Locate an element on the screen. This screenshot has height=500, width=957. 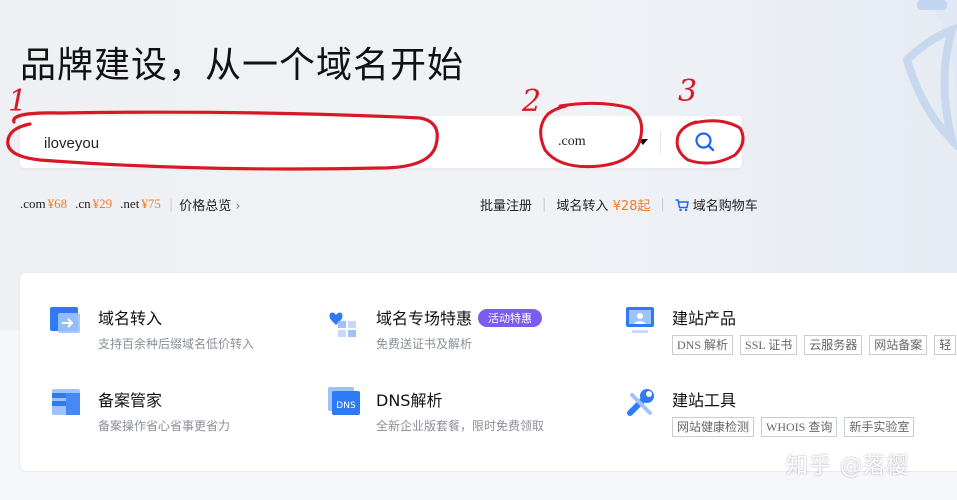
price-item: .com ¥68 is located at coordinates (43, 204).